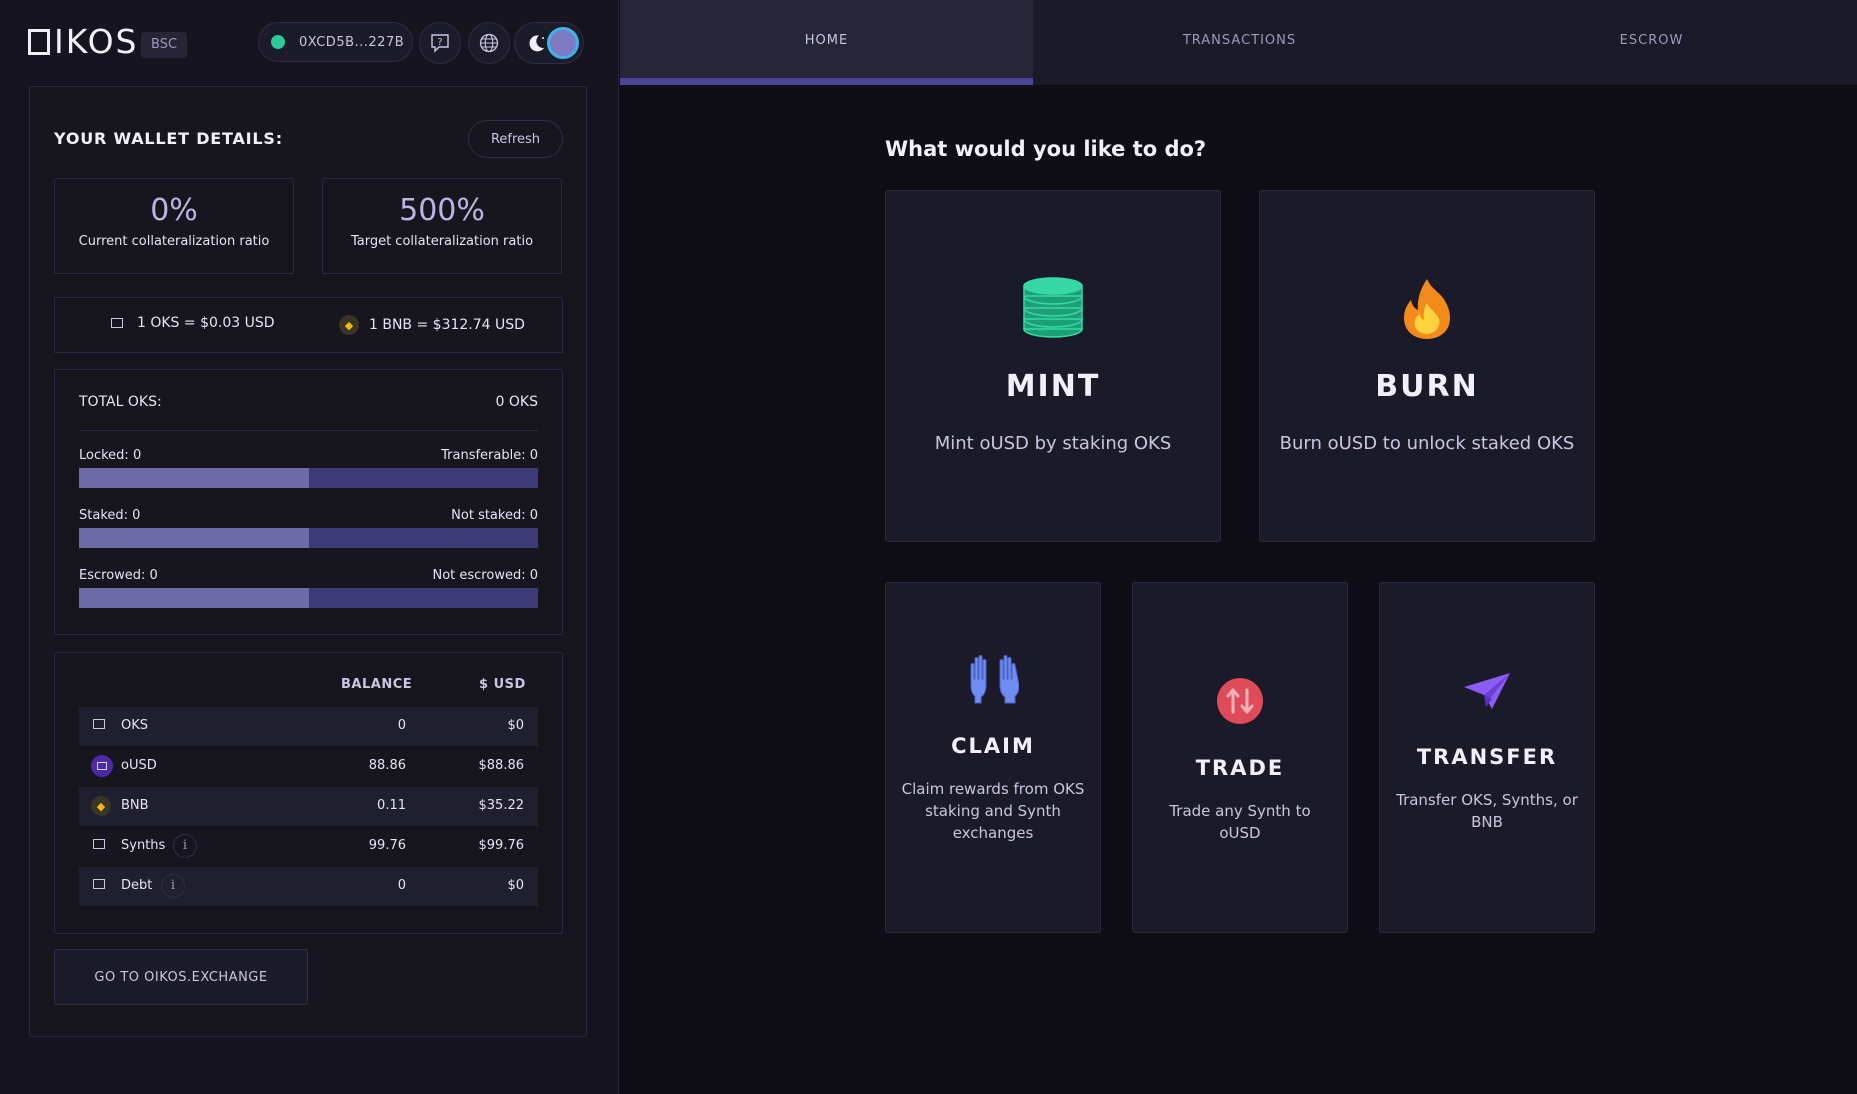  What do you see at coordinates (181, 977) in the screenshot?
I see `go-to-exchange-button: GO TO OIKOS.EXCHANGE` at bounding box center [181, 977].